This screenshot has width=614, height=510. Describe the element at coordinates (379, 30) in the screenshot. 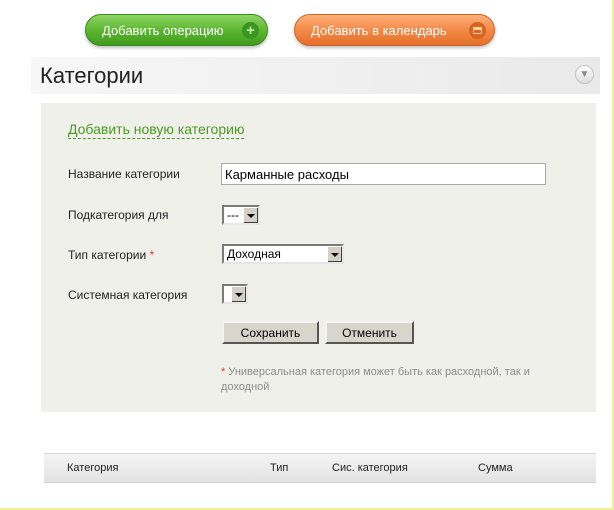

I see `add-to-calendar-label: Добавить в календарь` at that location.